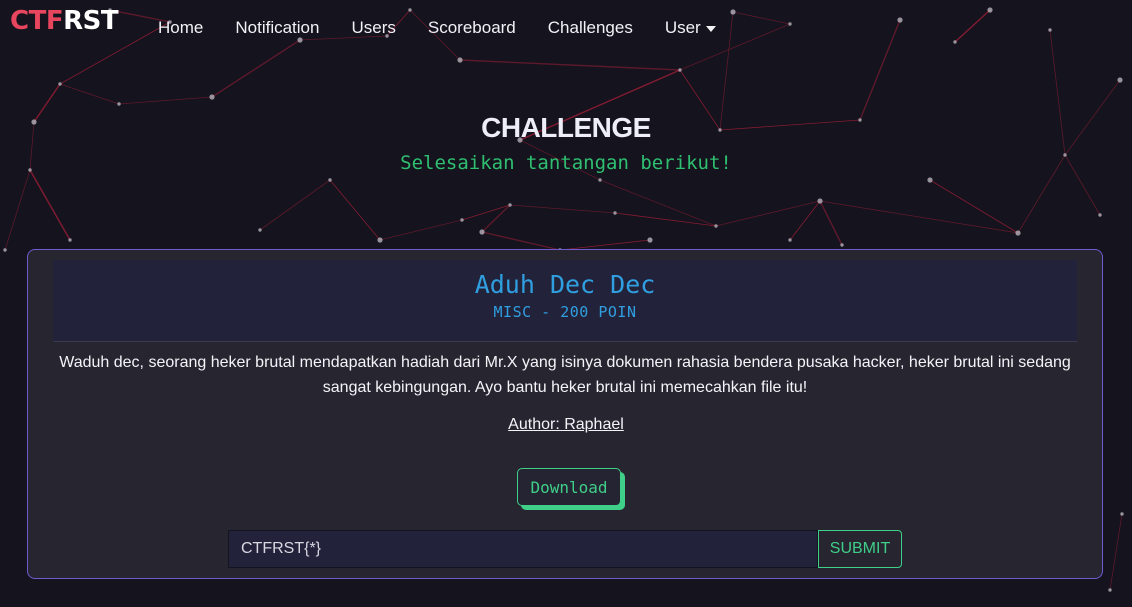 The image size is (1132, 607). I want to click on nav-users: Users, so click(373, 28).